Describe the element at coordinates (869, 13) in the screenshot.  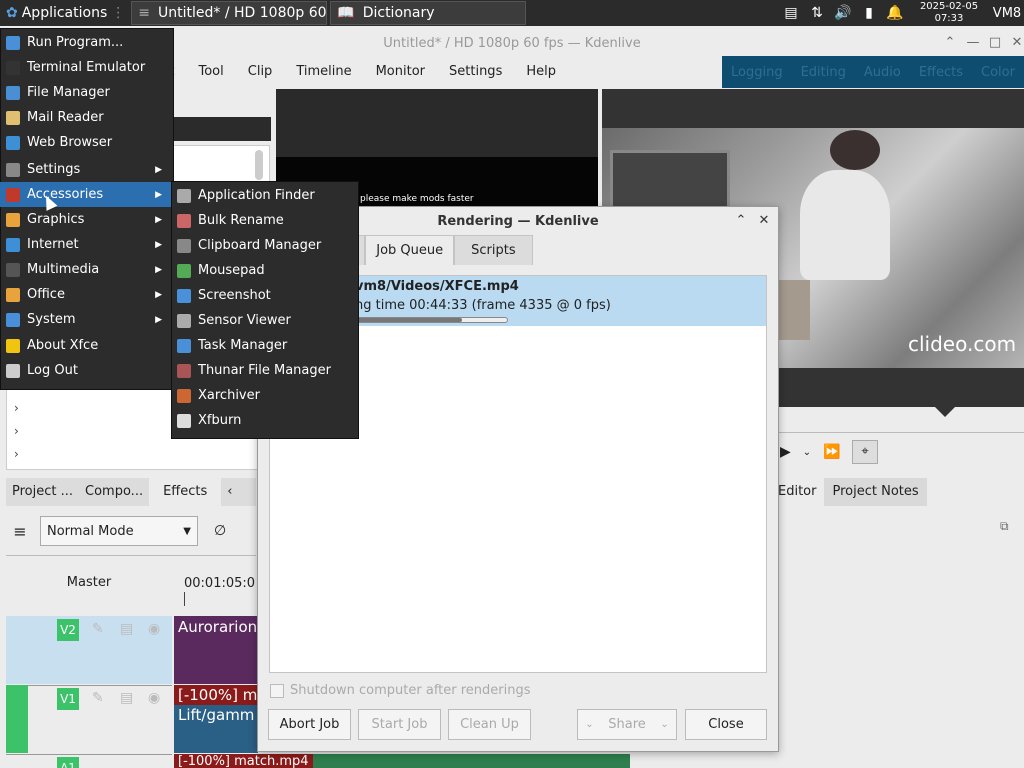
I see `battery-tray-icon: ▮` at that location.